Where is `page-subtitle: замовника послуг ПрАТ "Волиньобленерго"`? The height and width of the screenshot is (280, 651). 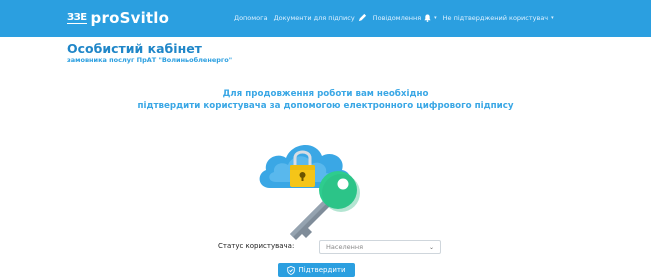
page-subtitle: замовника послуг ПрАТ "Волиньобленерго" is located at coordinates (150, 60).